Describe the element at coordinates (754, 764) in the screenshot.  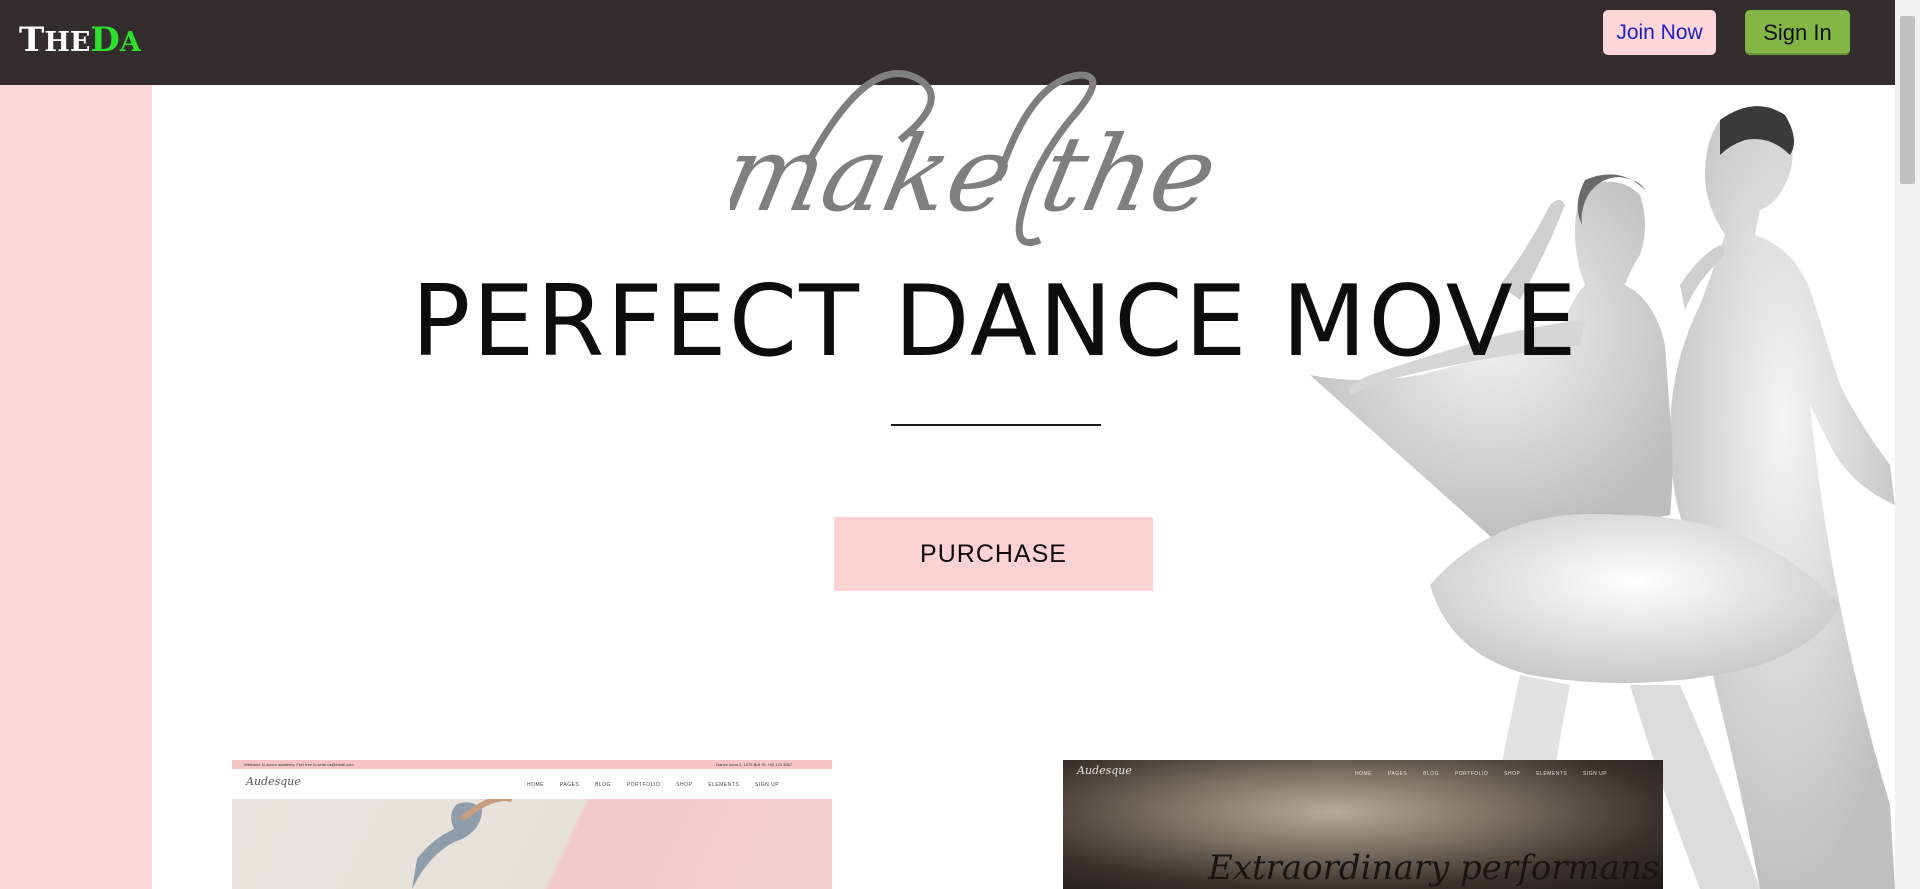
I see `preview-topbar-right: Dance room 2, 1075 Bull St, +00 123 4567` at that location.